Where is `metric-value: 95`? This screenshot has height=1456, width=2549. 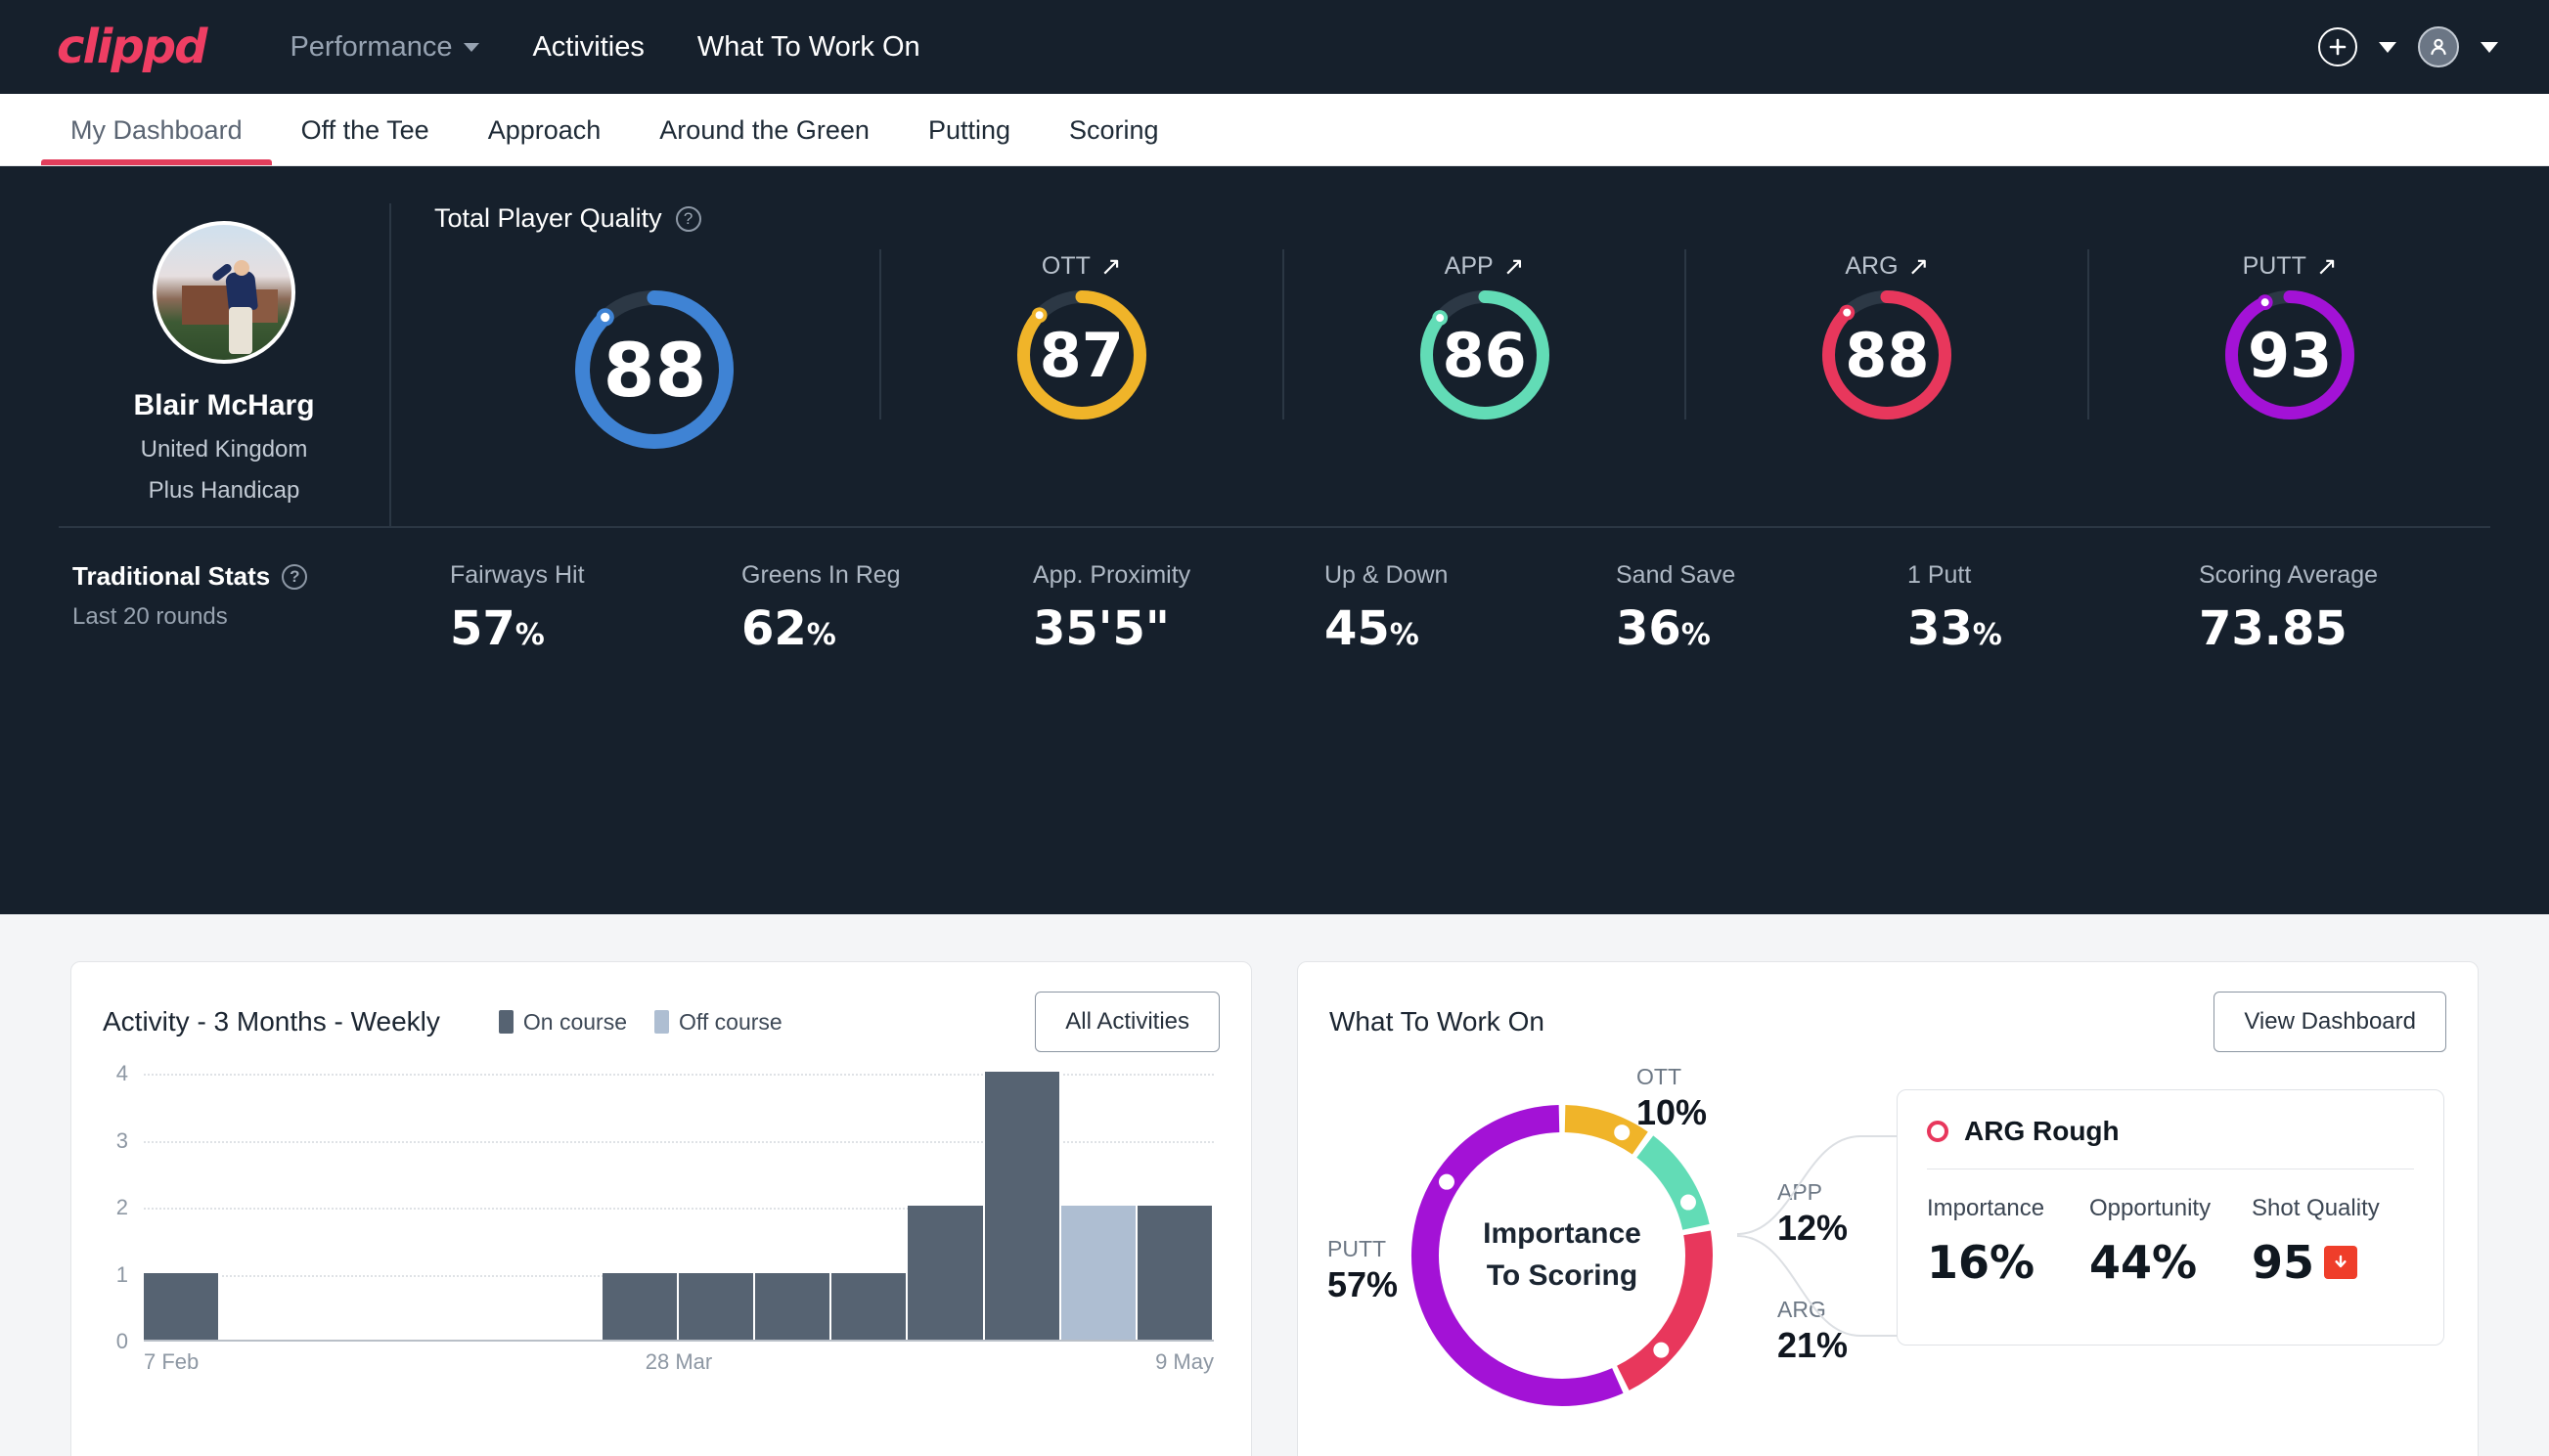
metric-value: 95 is located at coordinates (2333, 1262).